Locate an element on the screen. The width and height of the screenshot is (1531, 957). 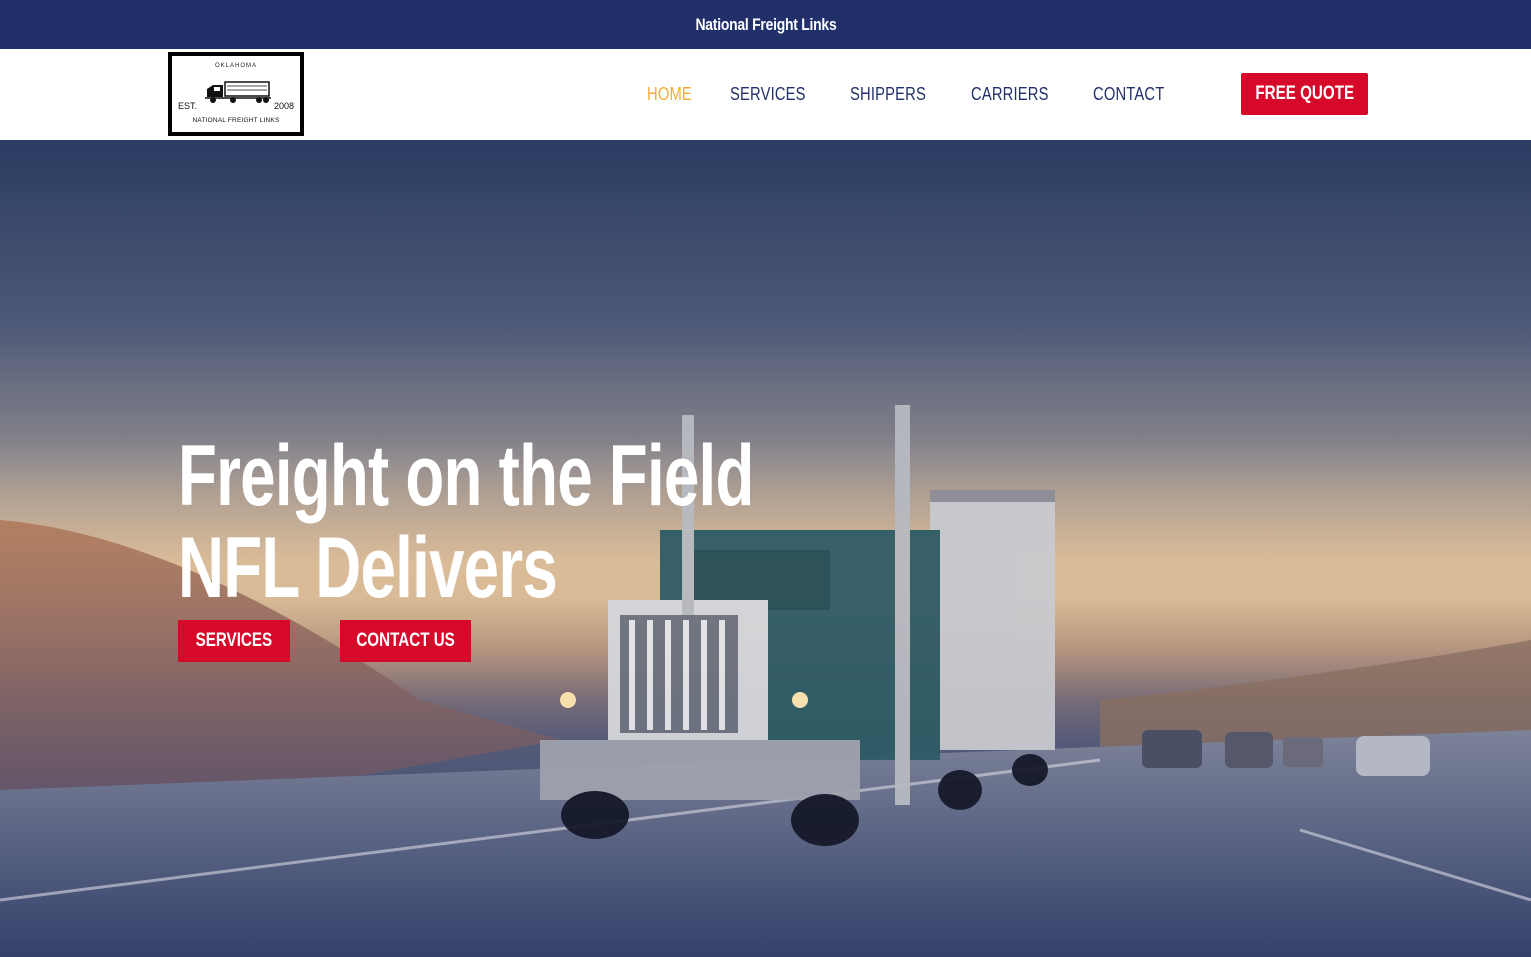
truck-logo-icon is located at coordinates (238, 92).